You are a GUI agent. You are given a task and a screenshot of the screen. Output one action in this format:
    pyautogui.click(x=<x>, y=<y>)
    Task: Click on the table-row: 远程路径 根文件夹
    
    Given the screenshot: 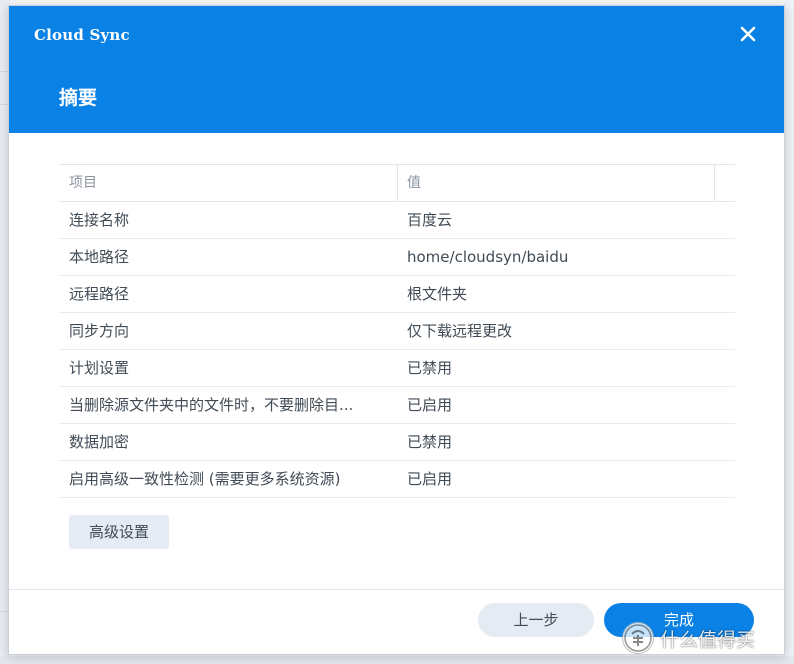 What is the action you would take?
    pyautogui.click(x=397, y=294)
    